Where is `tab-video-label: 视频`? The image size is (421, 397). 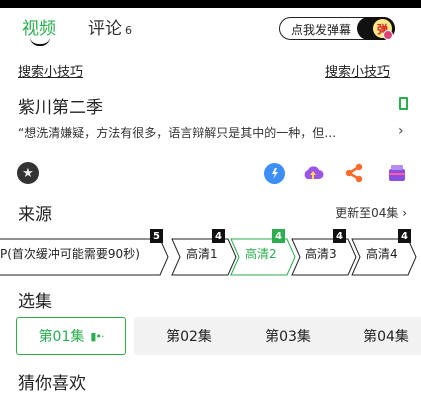
tab-video-label: 视频 is located at coordinates (39, 29).